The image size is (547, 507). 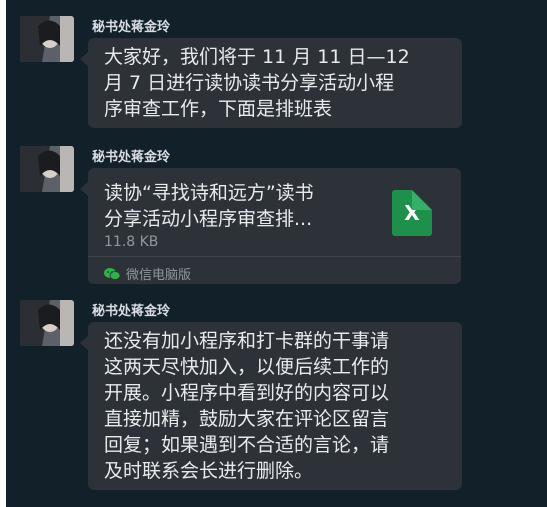 What do you see at coordinates (247, 367) in the screenshot?
I see `message-line: 这两天尽快加入，以便后续工作的` at bounding box center [247, 367].